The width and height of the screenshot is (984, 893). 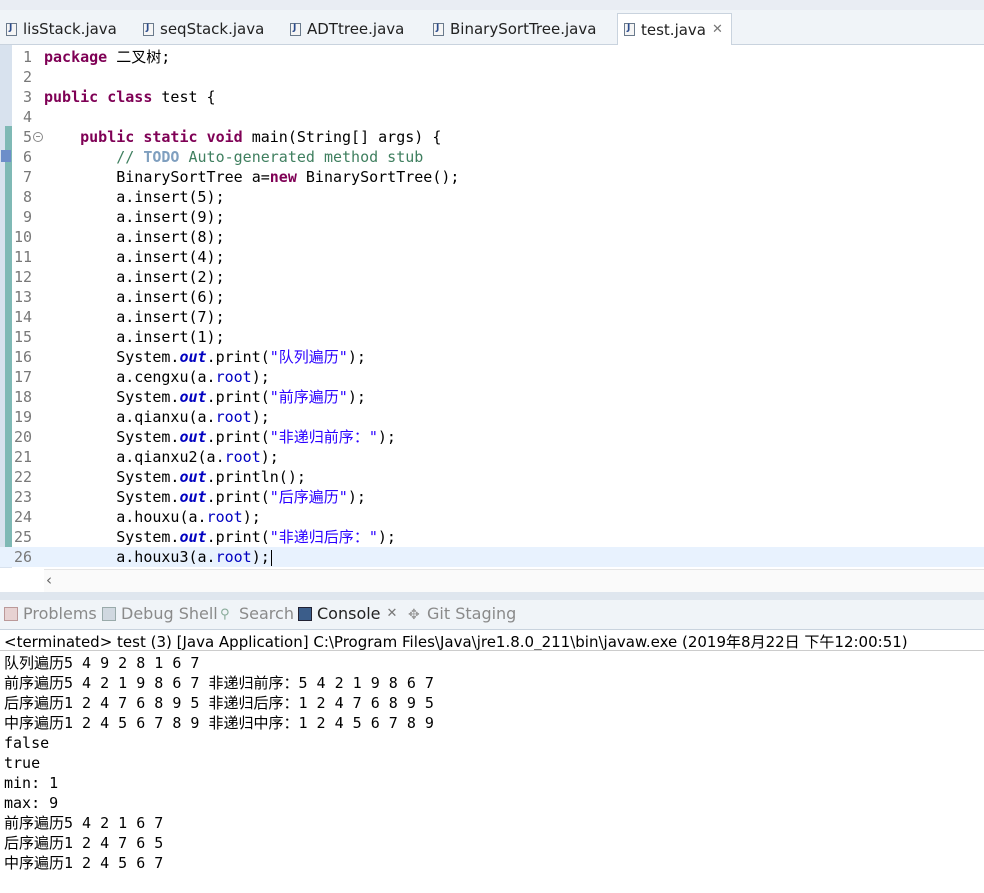 What do you see at coordinates (271, 557) in the screenshot?
I see `text-cursor` at bounding box center [271, 557].